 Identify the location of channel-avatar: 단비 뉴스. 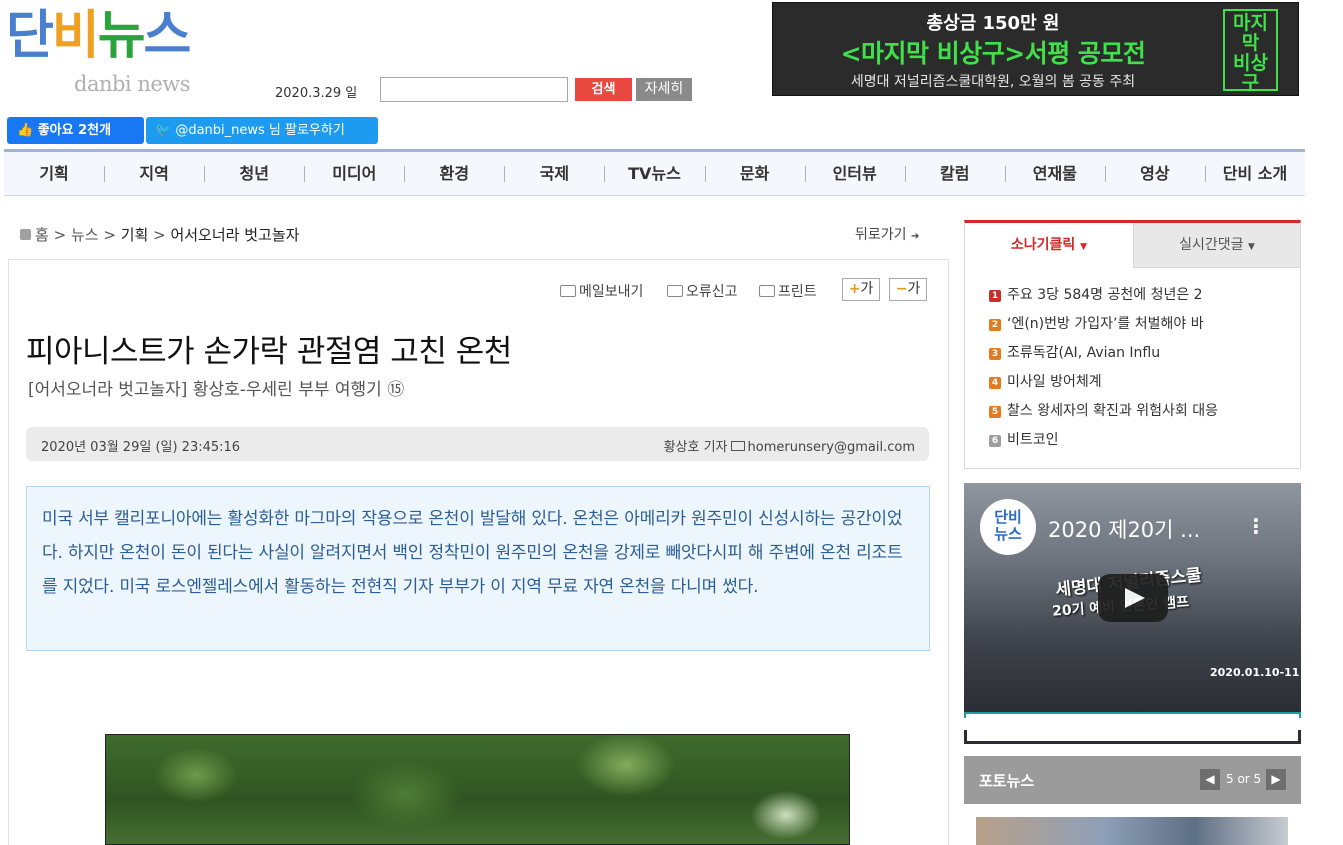
(1008, 527).